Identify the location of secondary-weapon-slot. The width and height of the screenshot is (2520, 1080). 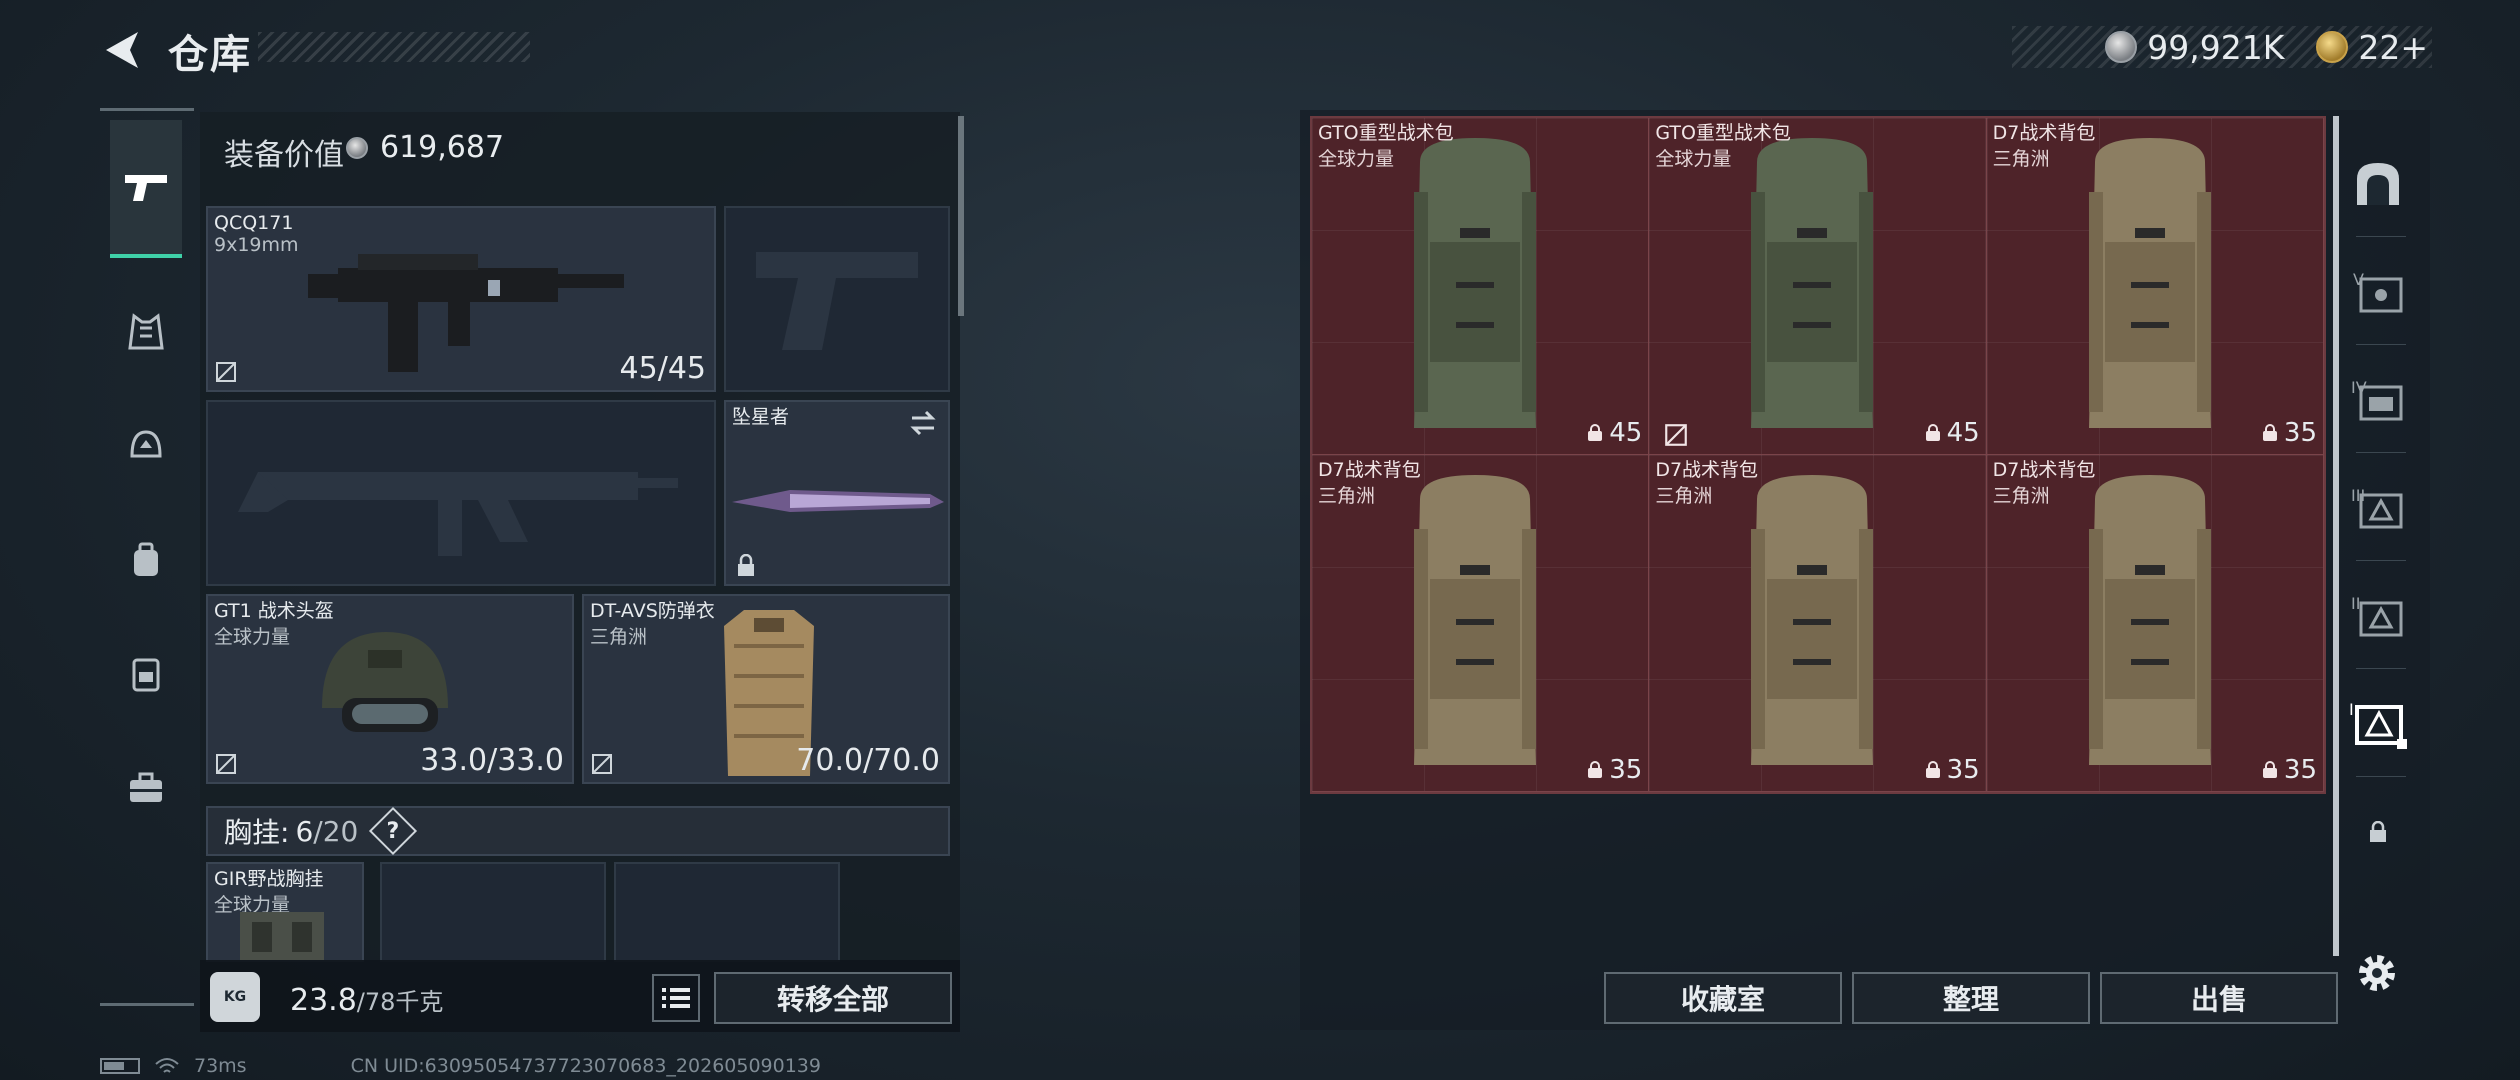
(837, 299).